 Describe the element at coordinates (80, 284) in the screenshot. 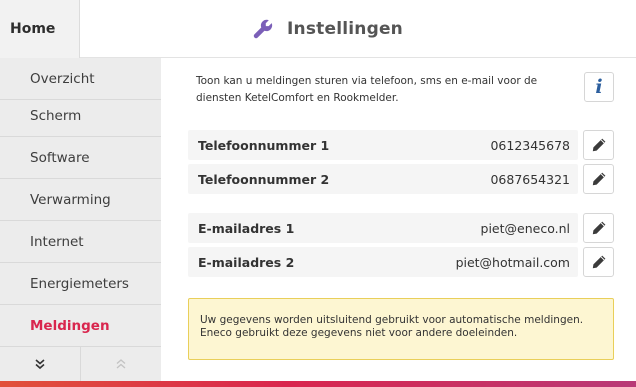

I see `sidebar-item-energiemeters: Energiemeters` at that location.